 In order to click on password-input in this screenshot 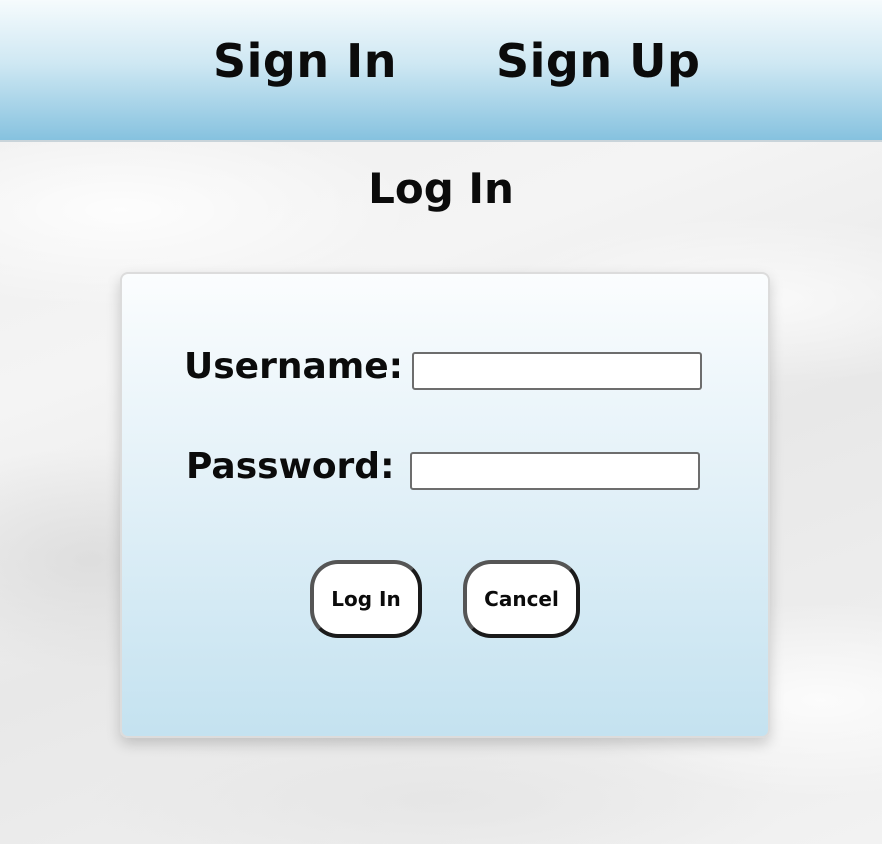, I will do `click(555, 471)`.